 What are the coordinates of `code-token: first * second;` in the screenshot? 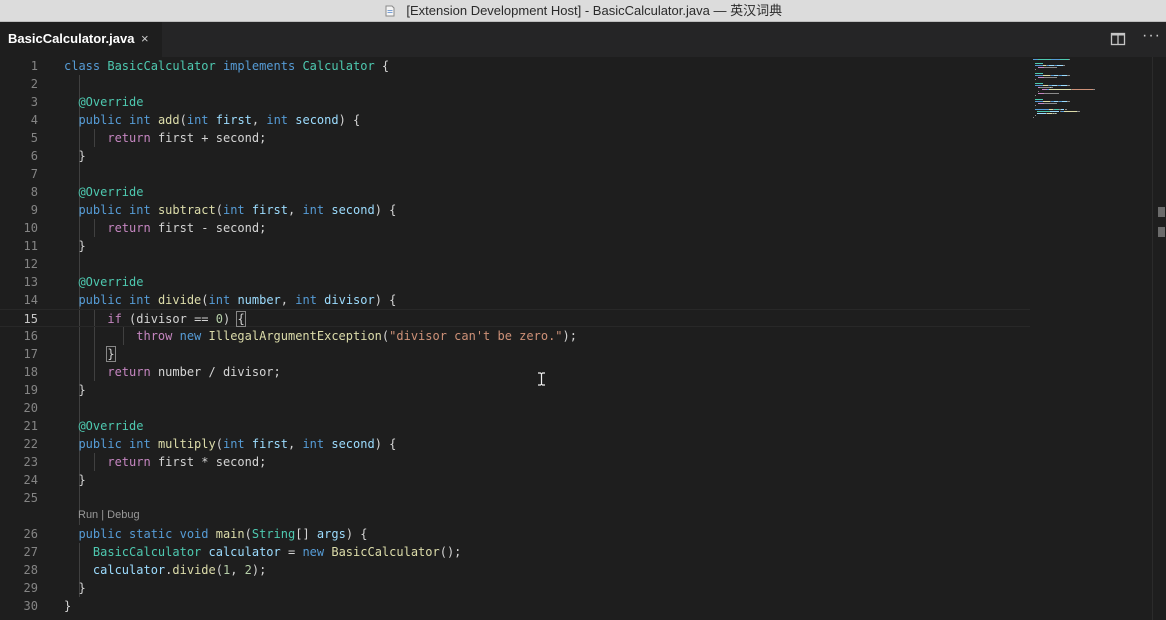 It's located at (212, 462).